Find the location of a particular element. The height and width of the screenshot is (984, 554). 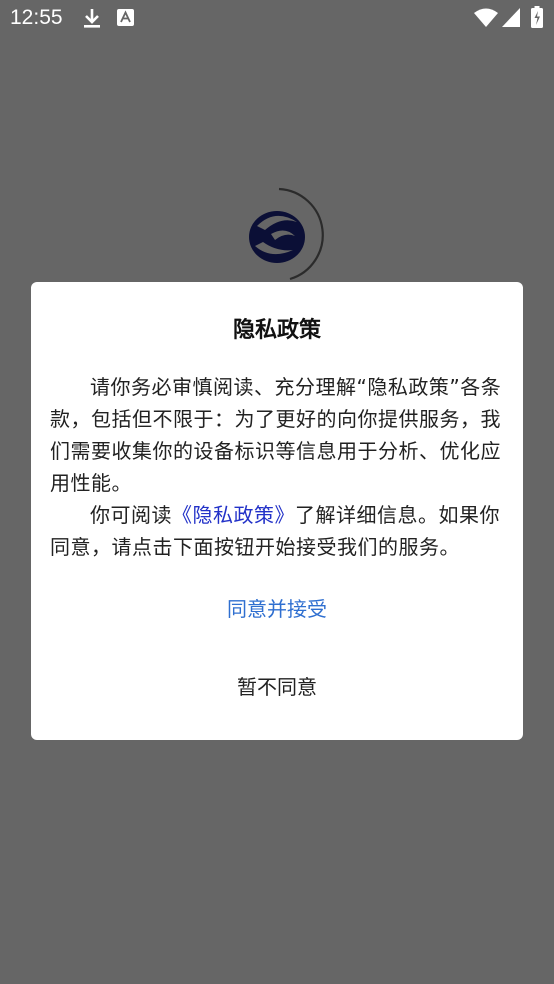

app-logo-icon is located at coordinates (277, 237).